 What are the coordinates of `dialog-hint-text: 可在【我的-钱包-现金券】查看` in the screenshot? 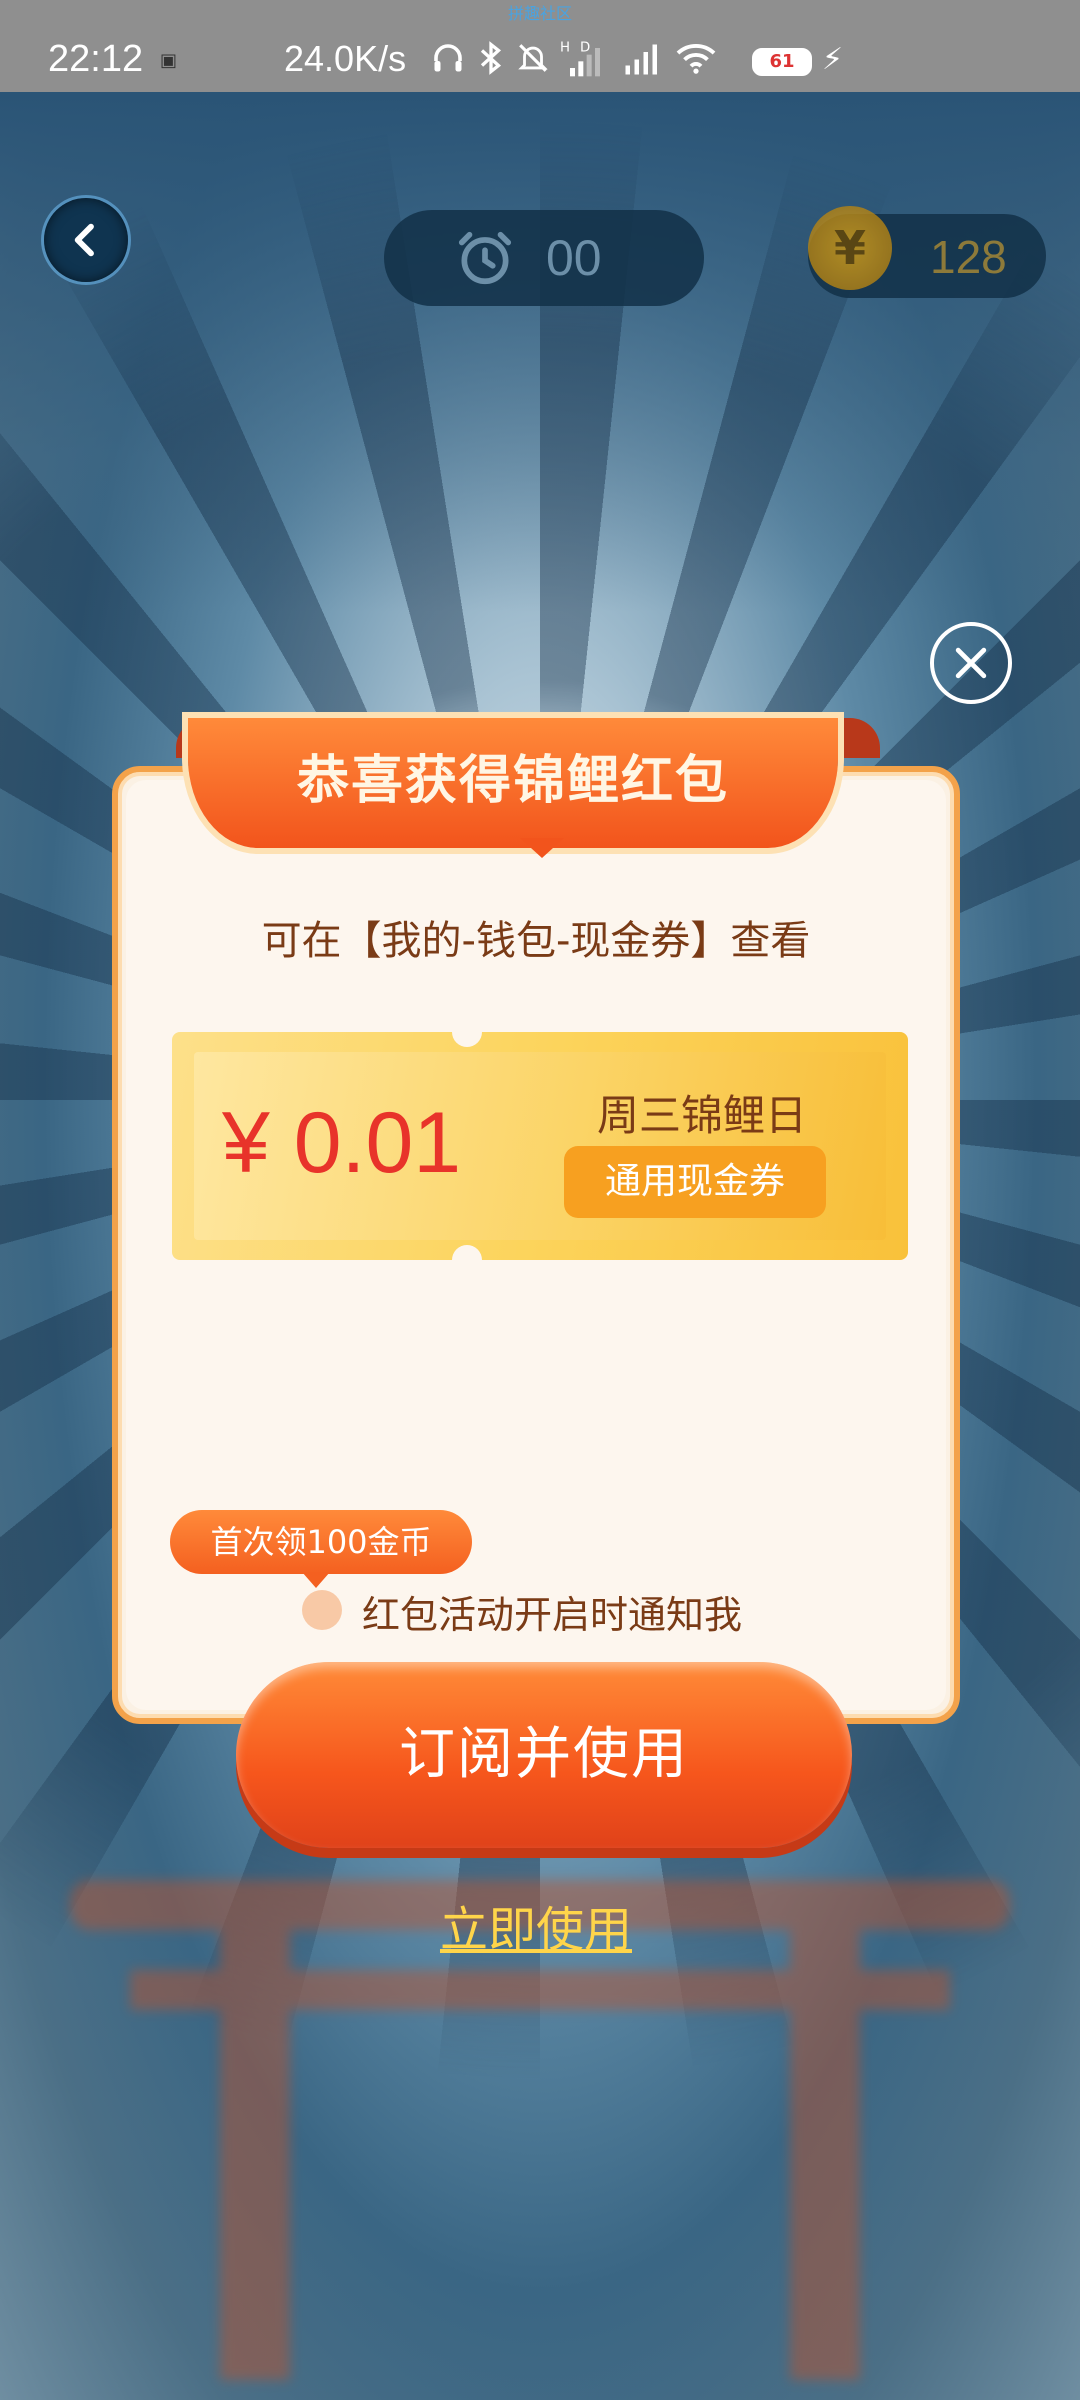 It's located at (536, 941).